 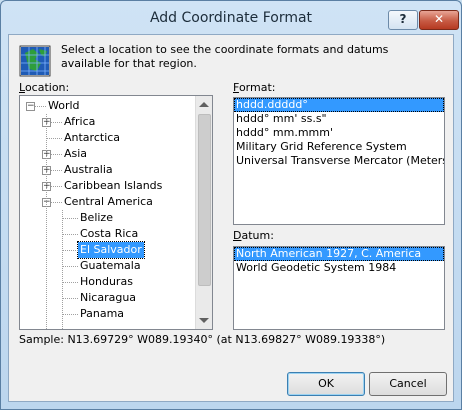 I want to click on format-option: Universal Transverse Mercator (Meters), so click(x=339, y=161).